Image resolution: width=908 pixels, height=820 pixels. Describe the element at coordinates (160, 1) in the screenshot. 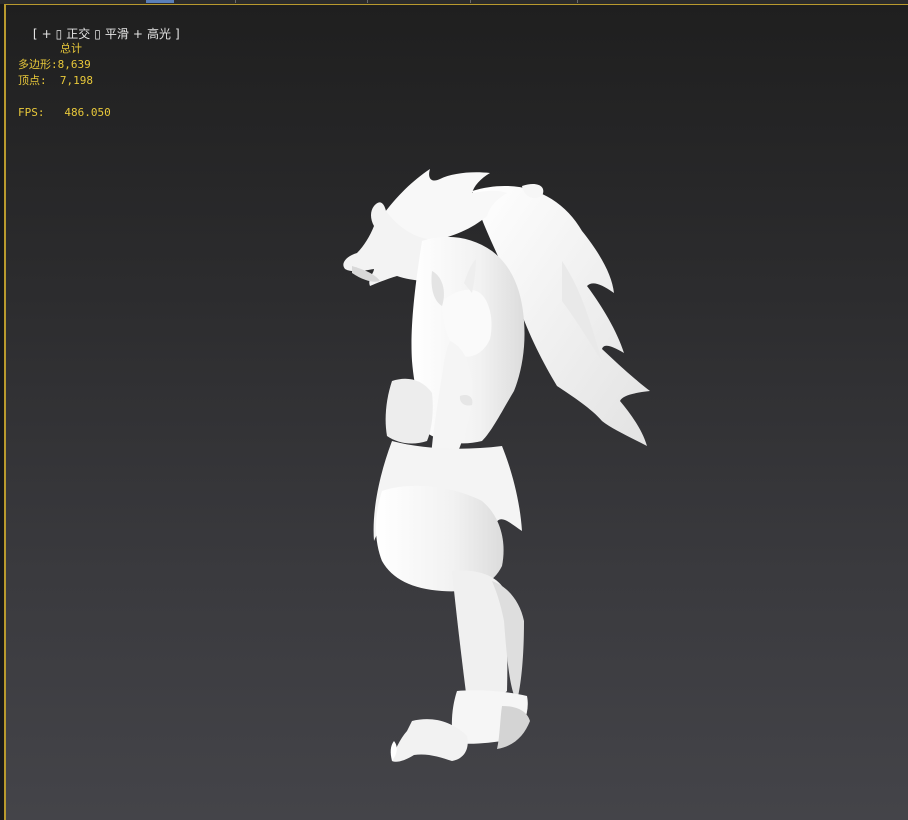

I see `active-toolbar-segment` at that location.